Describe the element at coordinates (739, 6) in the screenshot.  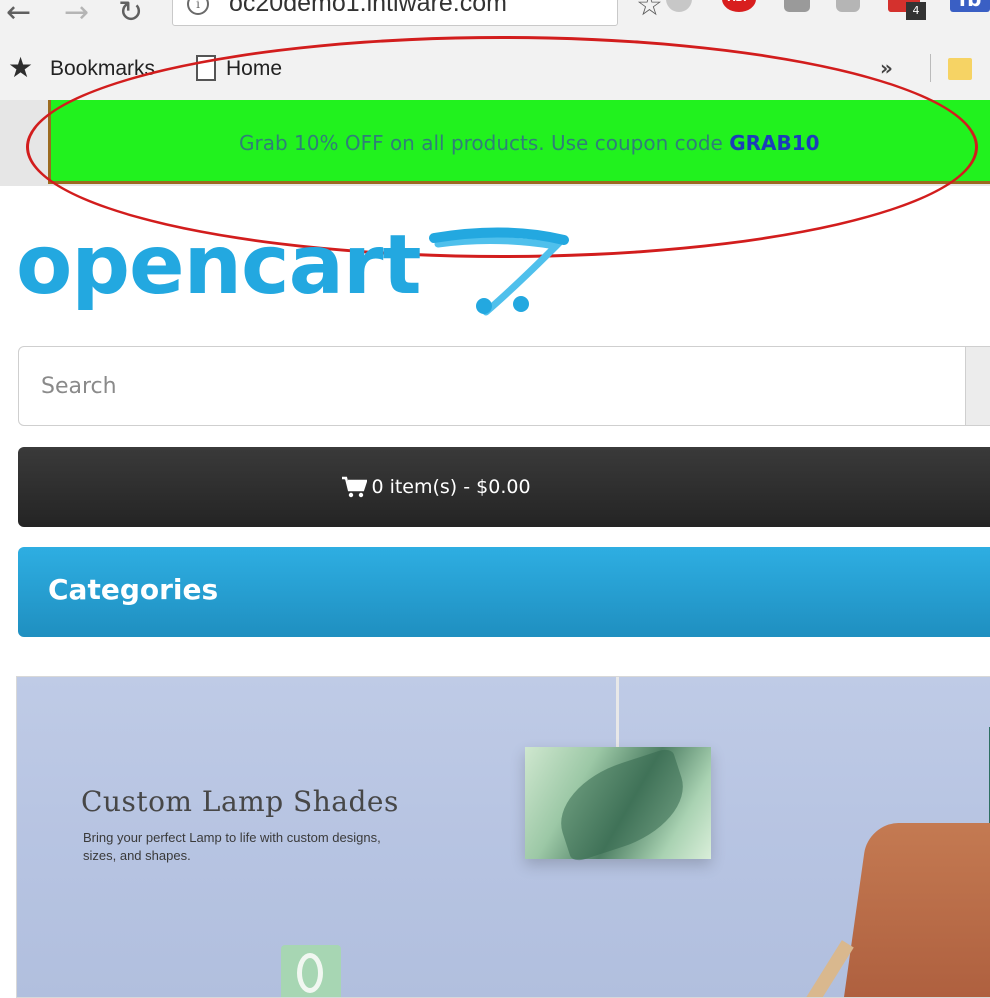
I see `adblock-icon: ABP` at that location.